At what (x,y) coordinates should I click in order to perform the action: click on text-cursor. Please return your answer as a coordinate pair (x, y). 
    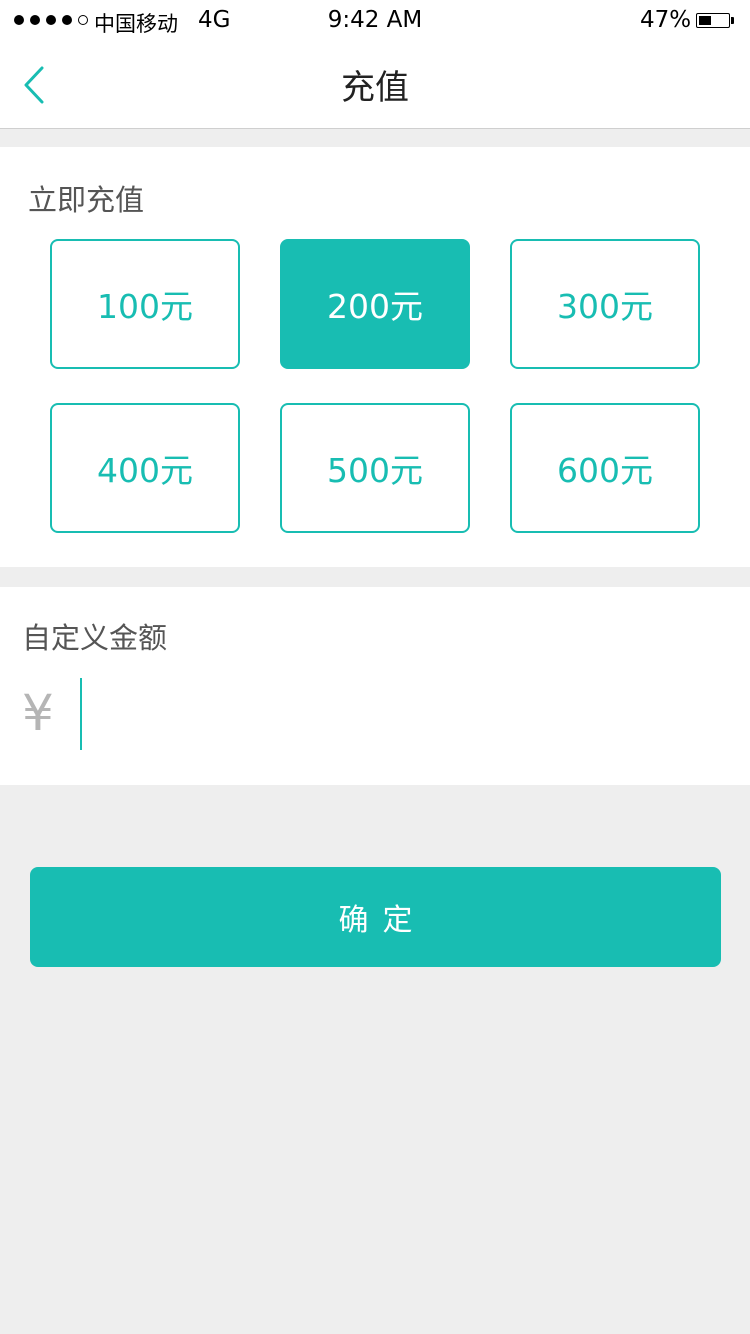
    Looking at the image, I should click on (81, 714).